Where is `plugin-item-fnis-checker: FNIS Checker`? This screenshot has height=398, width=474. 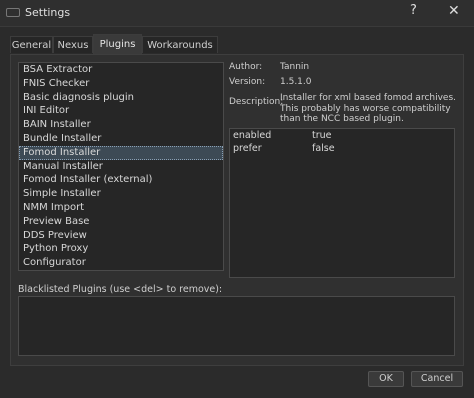
plugin-item-fnis-checker: FNIS Checker is located at coordinates (121, 84).